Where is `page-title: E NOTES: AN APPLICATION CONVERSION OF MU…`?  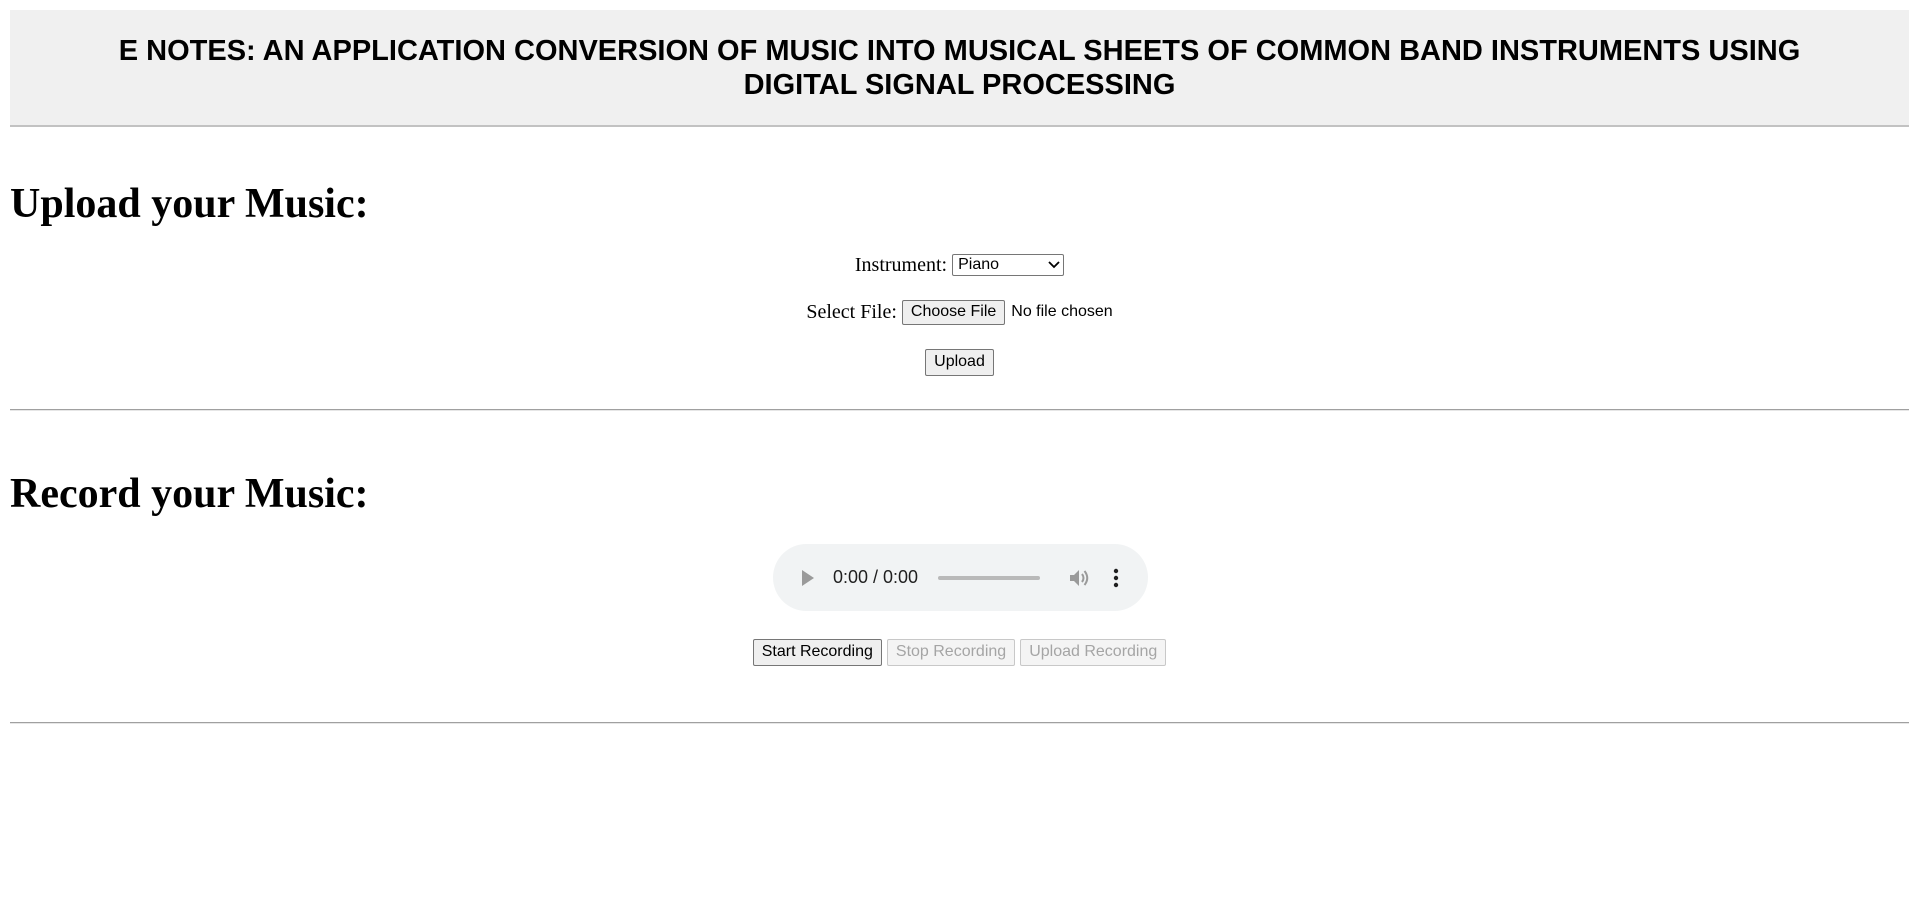 page-title: E NOTES: AN APPLICATION CONVERSION OF MU… is located at coordinates (959, 67).